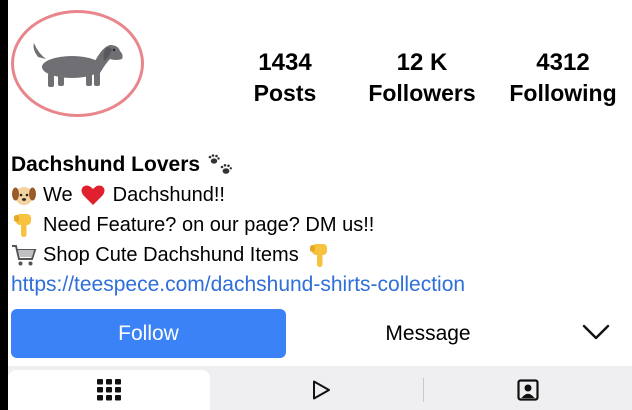  What do you see at coordinates (171, 255) in the screenshot?
I see `bio-shop-text: Shop Cute Dachshund Items` at bounding box center [171, 255].